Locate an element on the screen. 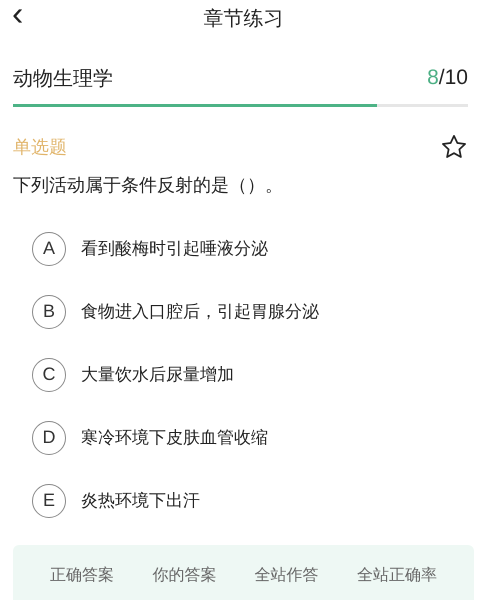  page-title: 章节练习 is located at coordinates (244, 18).